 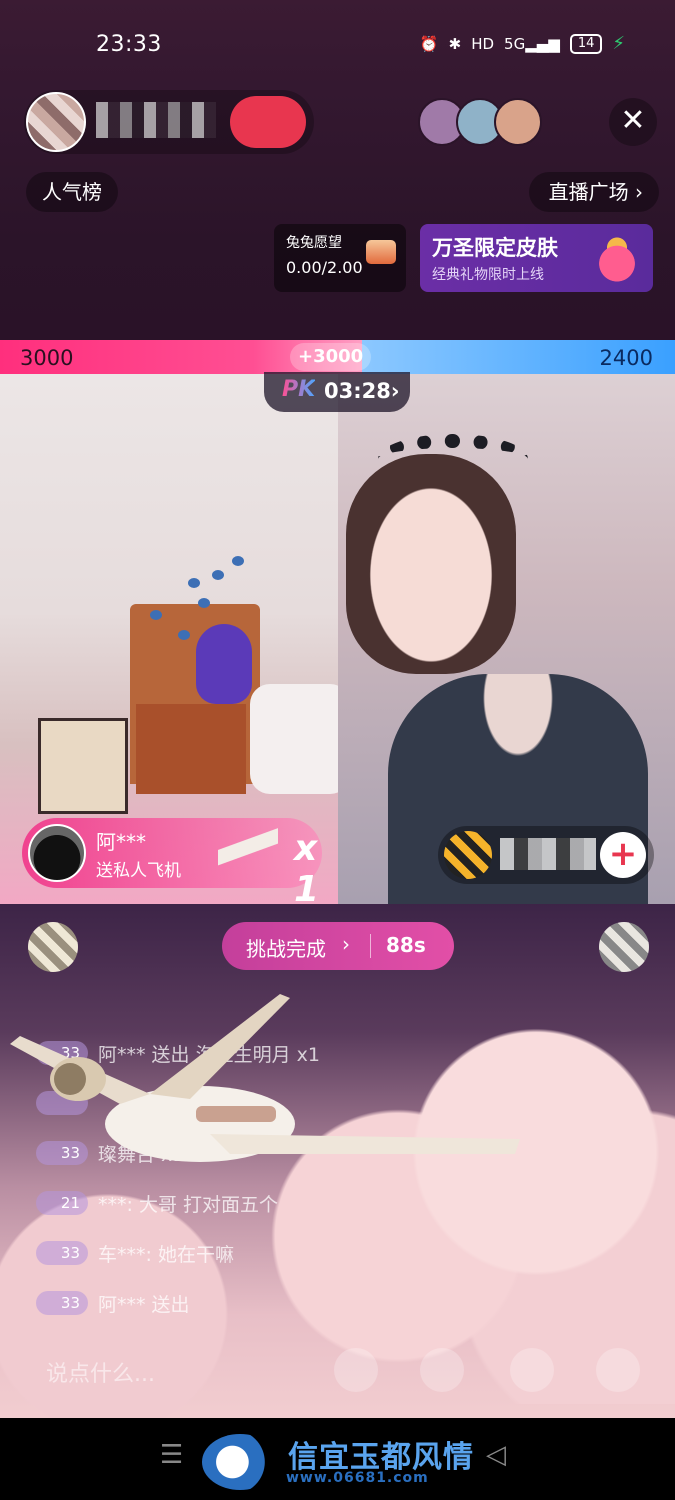 I want to click on chat-message: 33 车***: 她在干嘛, so click(x=316, y=1253).